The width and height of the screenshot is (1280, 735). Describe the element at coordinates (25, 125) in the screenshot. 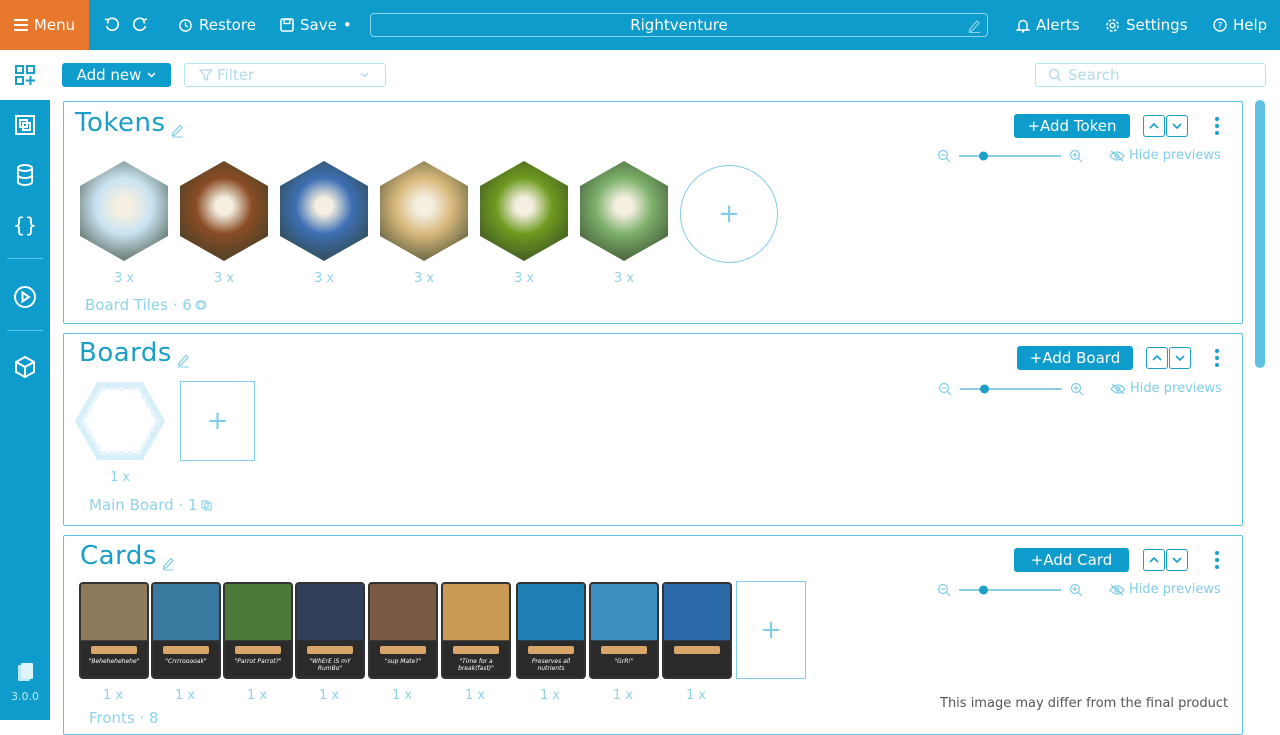

I see `layers-icon` at that location.